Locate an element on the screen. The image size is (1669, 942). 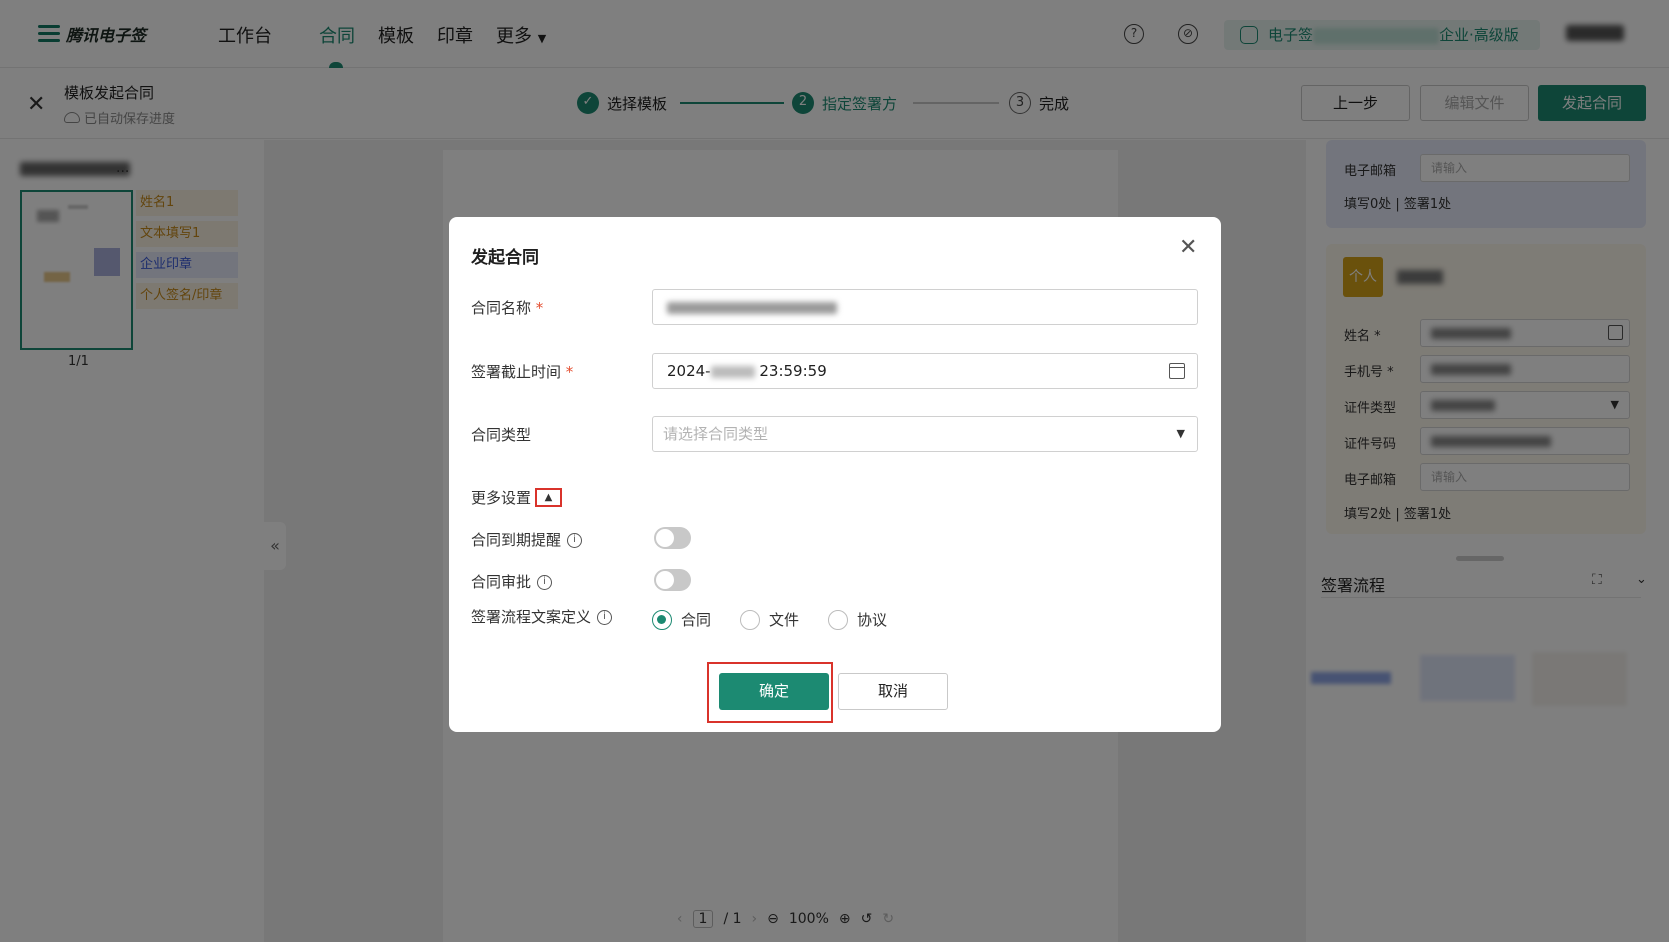
contract-name-label: 合同名称 * is located at coordinates (507, 307).